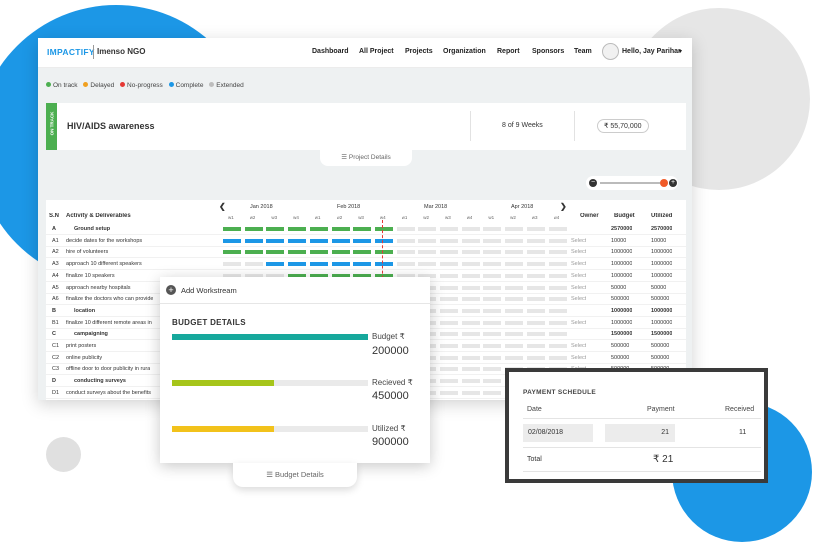 This screenshot has width=814, height=542. I want to click on project-details-toggle: ☰ Project Details, so click(366, 158).